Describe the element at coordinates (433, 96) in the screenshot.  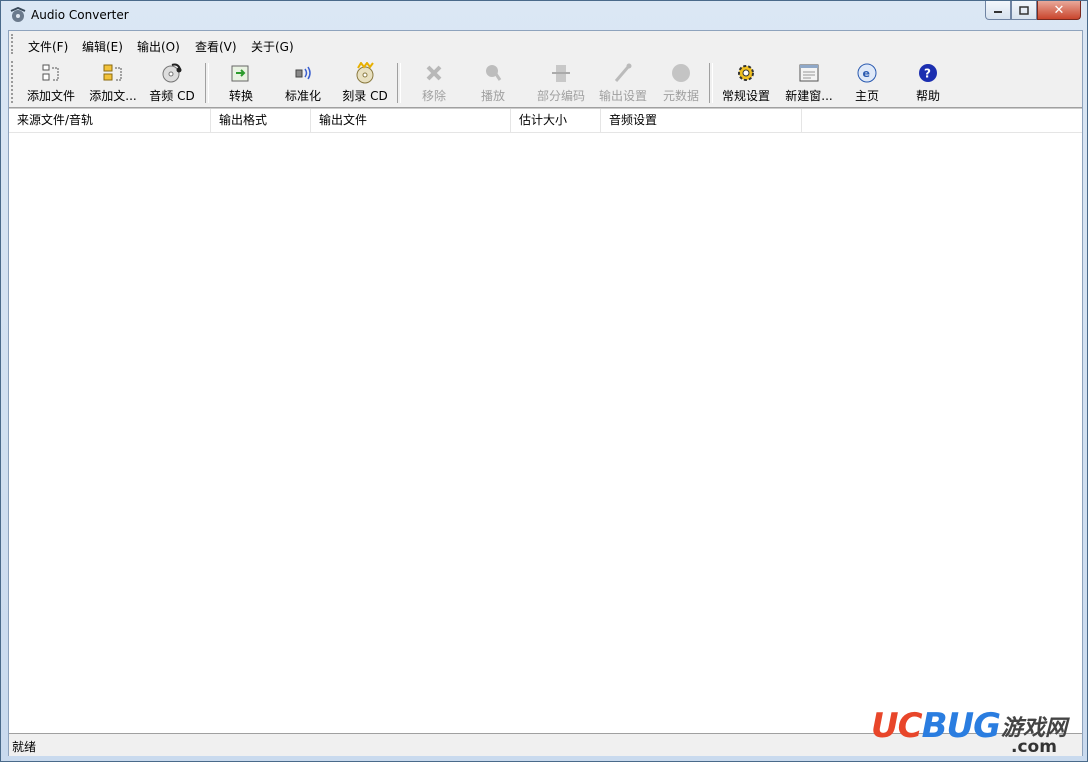
I see `remove-label: 移除` at that location.